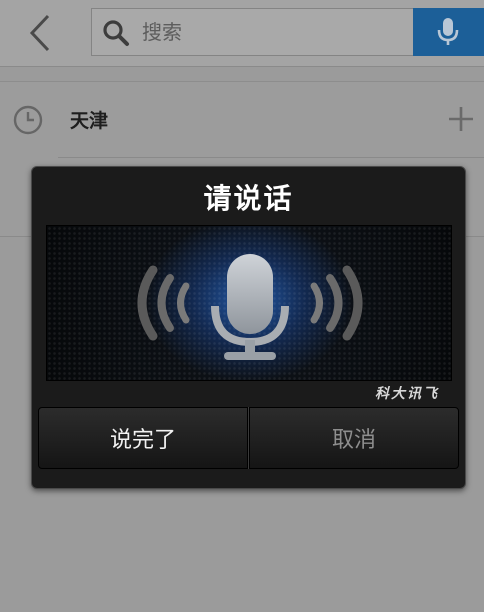 The height and width of the screenshot is (612, 484). Describe the element at coordinates (354, 438) in the screenshot. I see `cancel-button: 取消` at that location.